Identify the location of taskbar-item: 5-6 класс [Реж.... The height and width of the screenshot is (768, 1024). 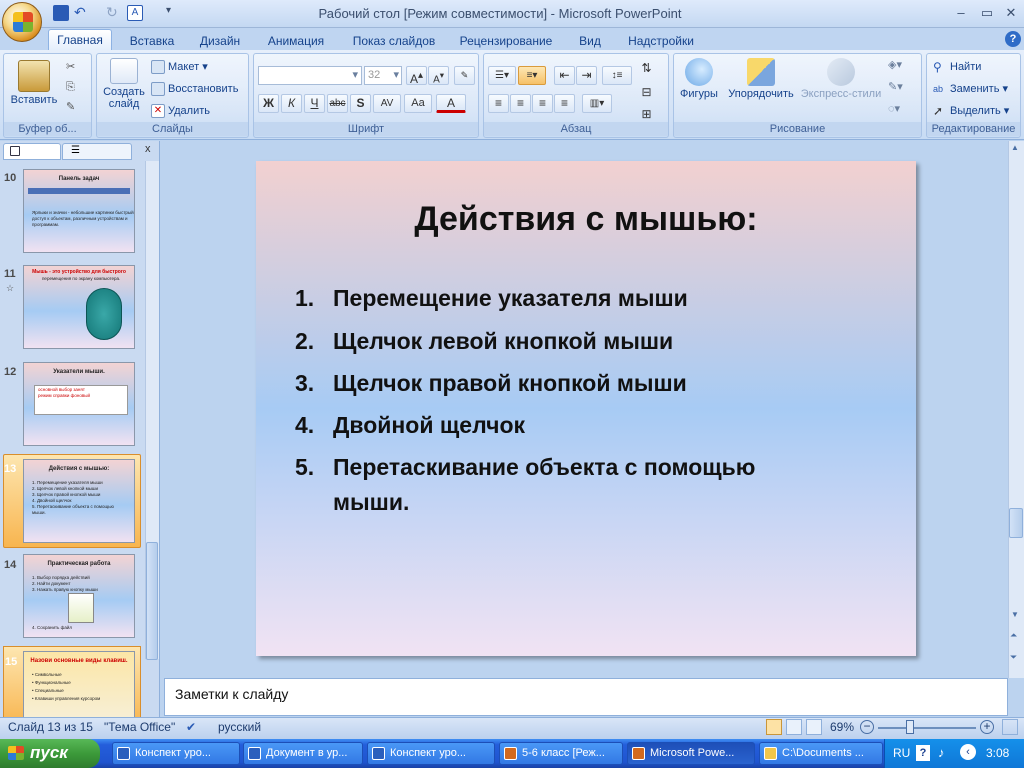
(561, 753).